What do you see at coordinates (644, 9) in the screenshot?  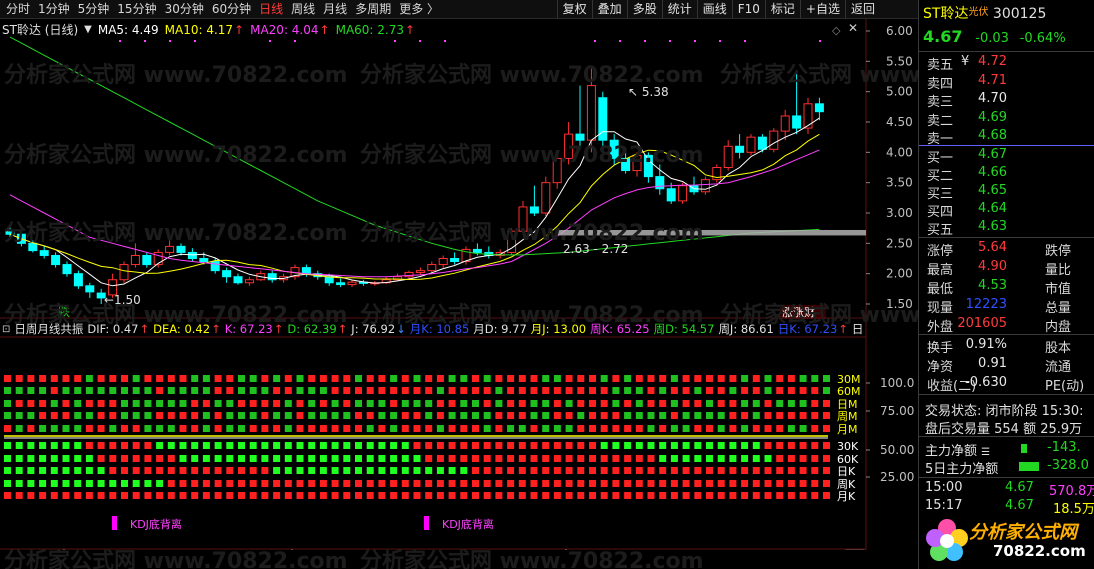 I see `multi-stock-button: 多股` at bounding box center [644, 9].